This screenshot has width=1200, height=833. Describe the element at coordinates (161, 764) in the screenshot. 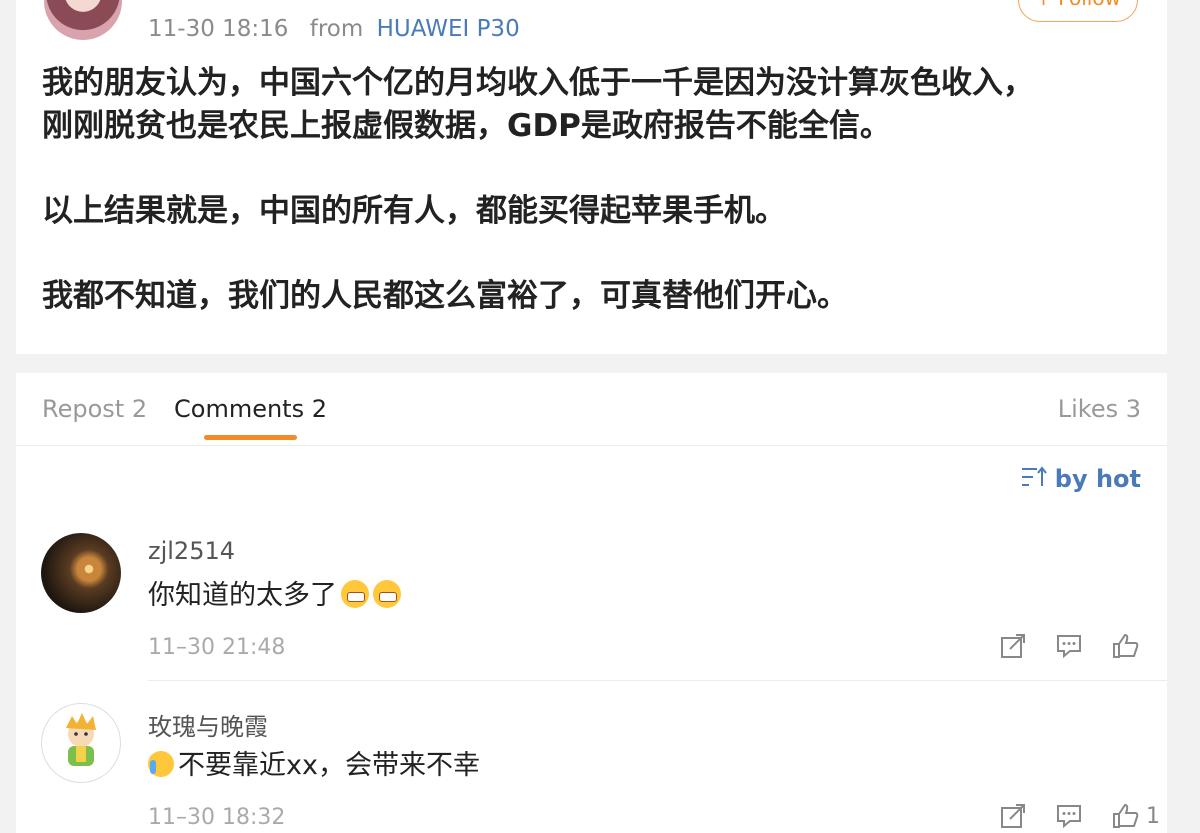

I see `crying-emoji-icon` at that location.